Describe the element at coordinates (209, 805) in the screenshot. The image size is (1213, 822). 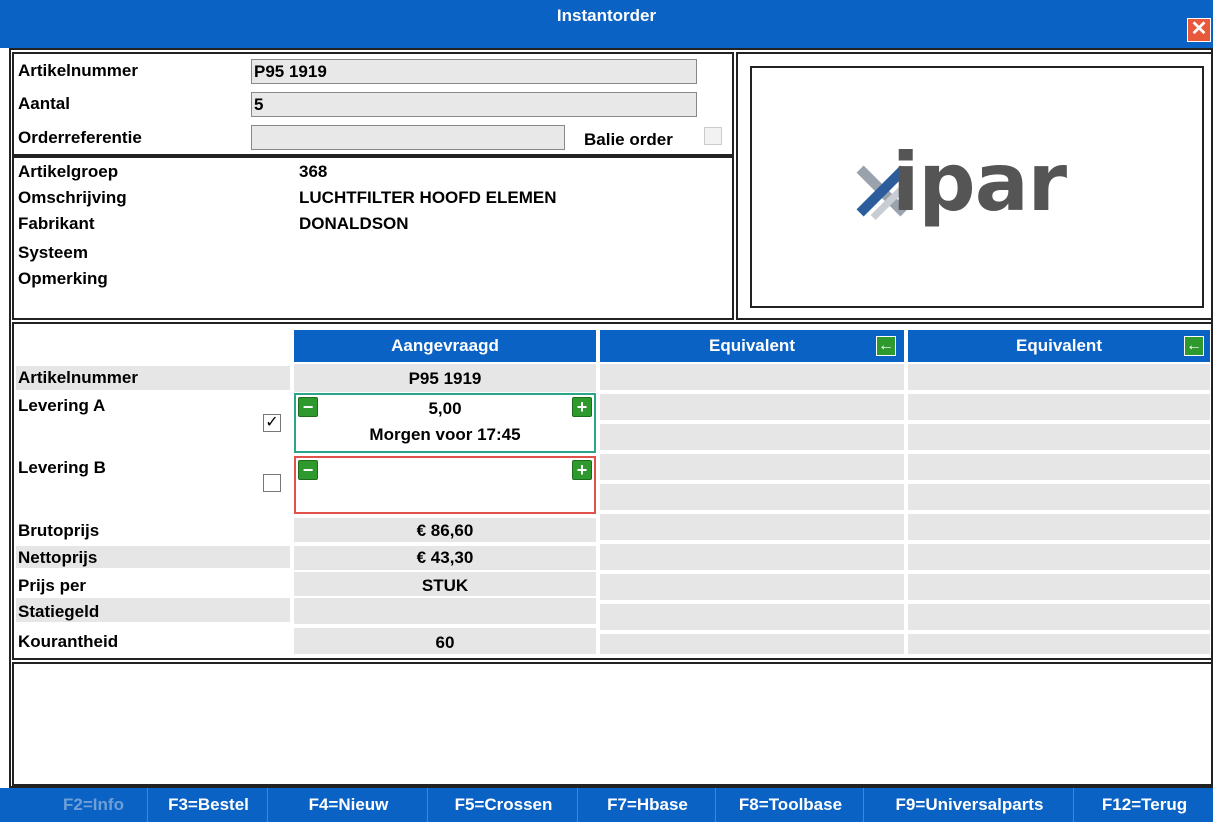
I see `f3-bestel-button: F3=Bestel` at that location.